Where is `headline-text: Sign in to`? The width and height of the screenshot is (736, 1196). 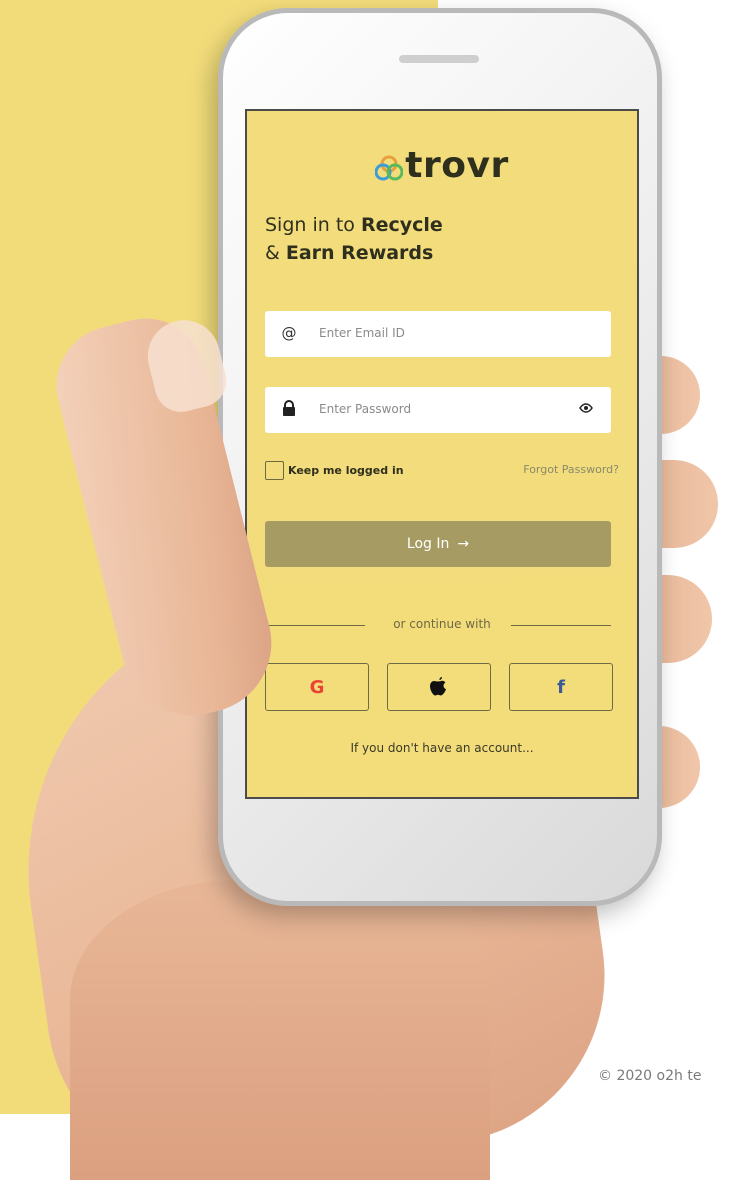 headline-text: Sign in to is located at coordinates (313, 225).